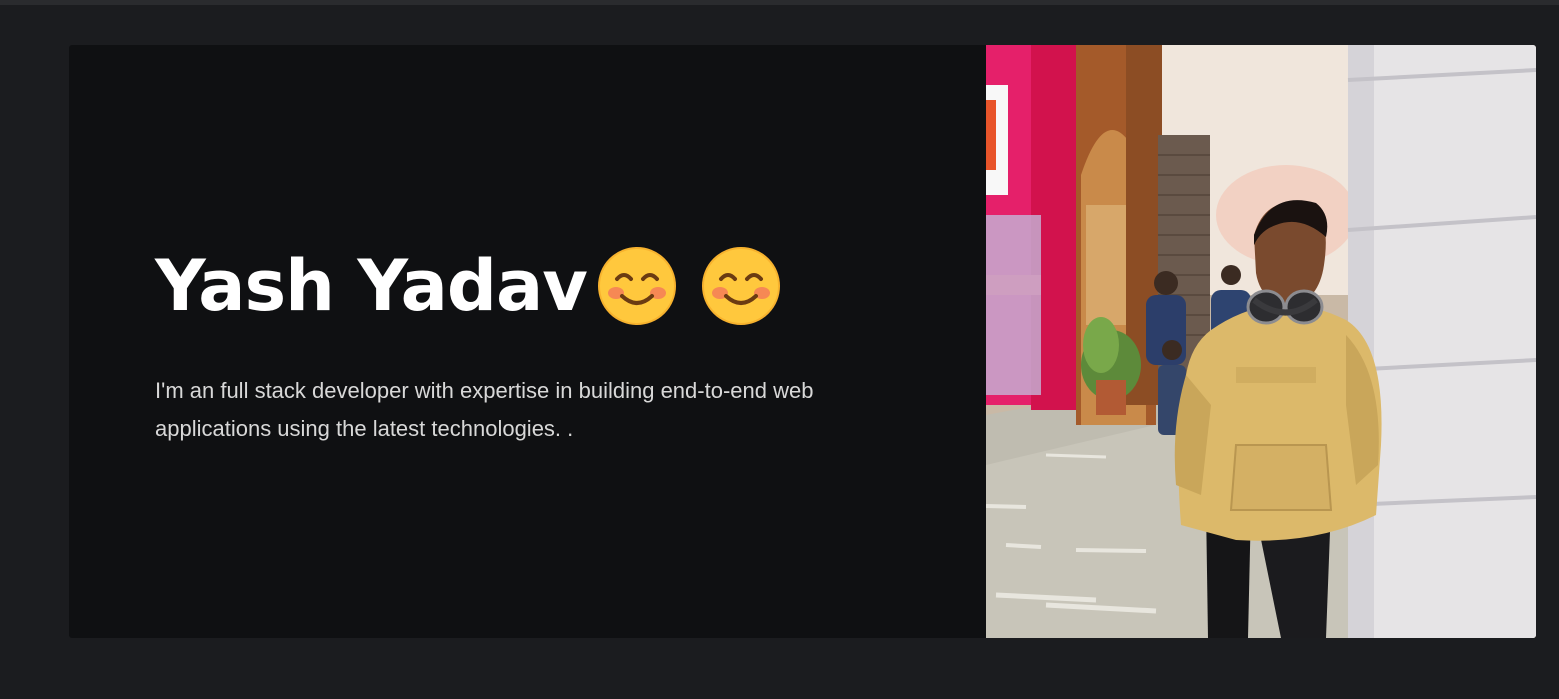 This screenshot has height=699, width=1559. What do you see at coordinates (779, 2) in the screenshot?
I see `top-border` at bounding box center [779, 2].